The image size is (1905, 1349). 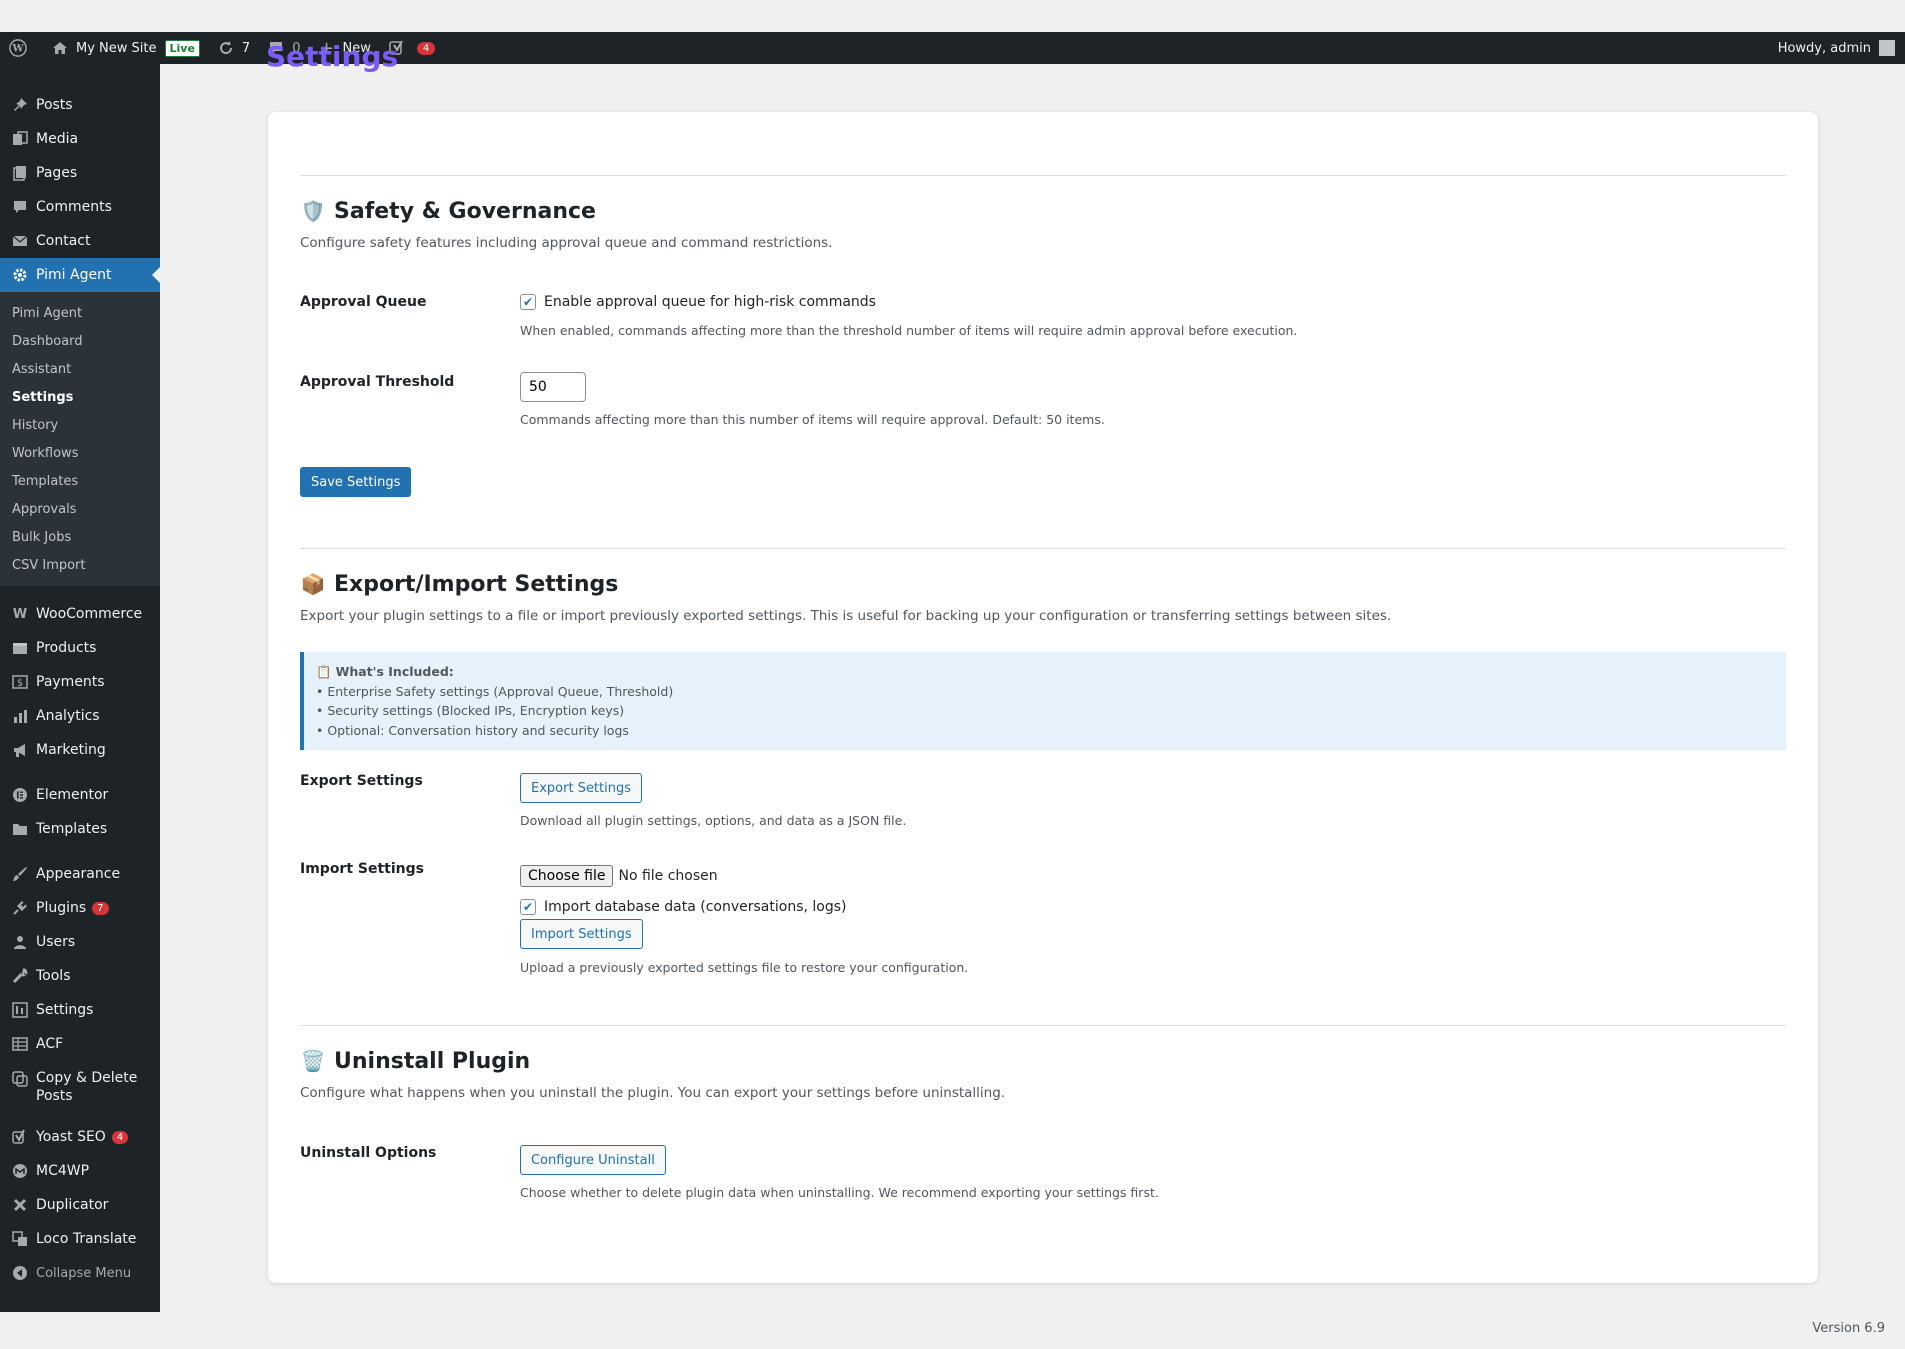 I want to click on approval-threshold-input, so click(x=553, y=387).